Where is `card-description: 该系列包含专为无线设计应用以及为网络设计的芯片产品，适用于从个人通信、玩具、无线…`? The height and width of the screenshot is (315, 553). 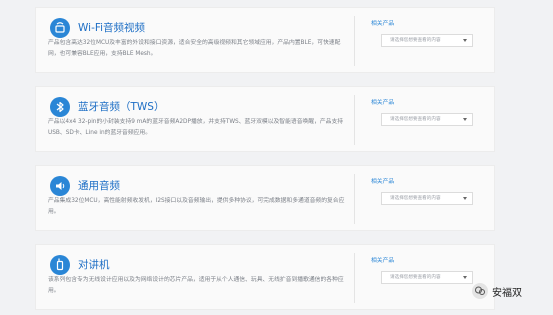 card-description: 该系列包含专为无线设计应用以及为网络设计的芯片产品，适用于从个人通信、玩具、无线… is located at coordinates (196, 285).